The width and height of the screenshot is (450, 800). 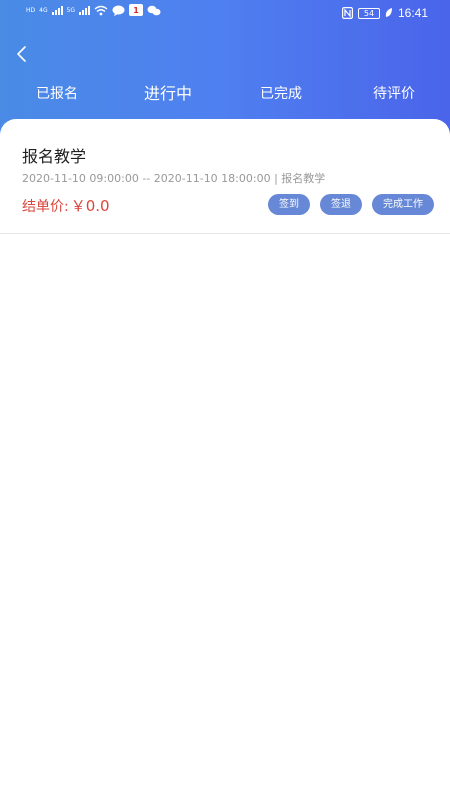 I want to click on price-label: 结单价:, so click(x=45, y=207).